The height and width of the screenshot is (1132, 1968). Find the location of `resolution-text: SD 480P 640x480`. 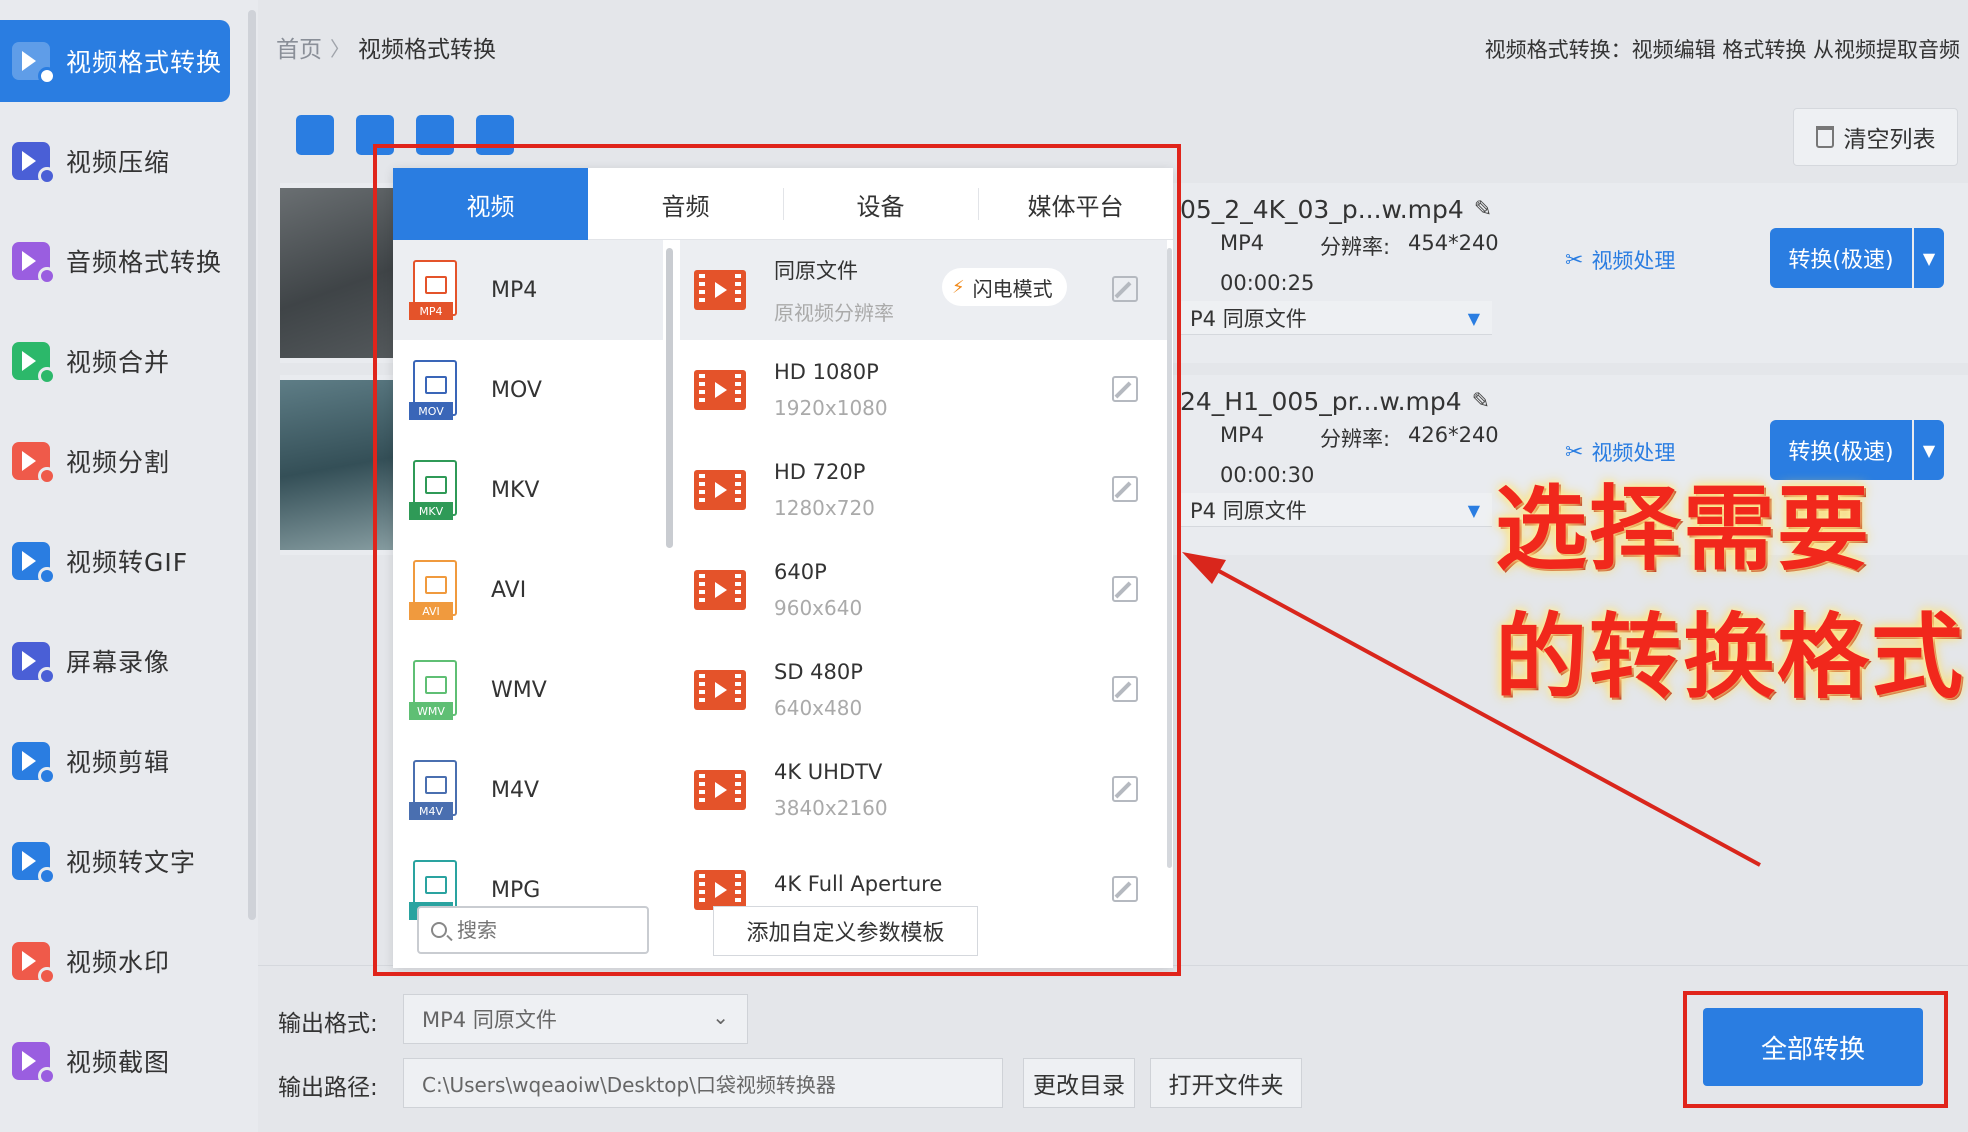

resolution-text: SD 480P 640x480 is located at coordinates (818, 690).